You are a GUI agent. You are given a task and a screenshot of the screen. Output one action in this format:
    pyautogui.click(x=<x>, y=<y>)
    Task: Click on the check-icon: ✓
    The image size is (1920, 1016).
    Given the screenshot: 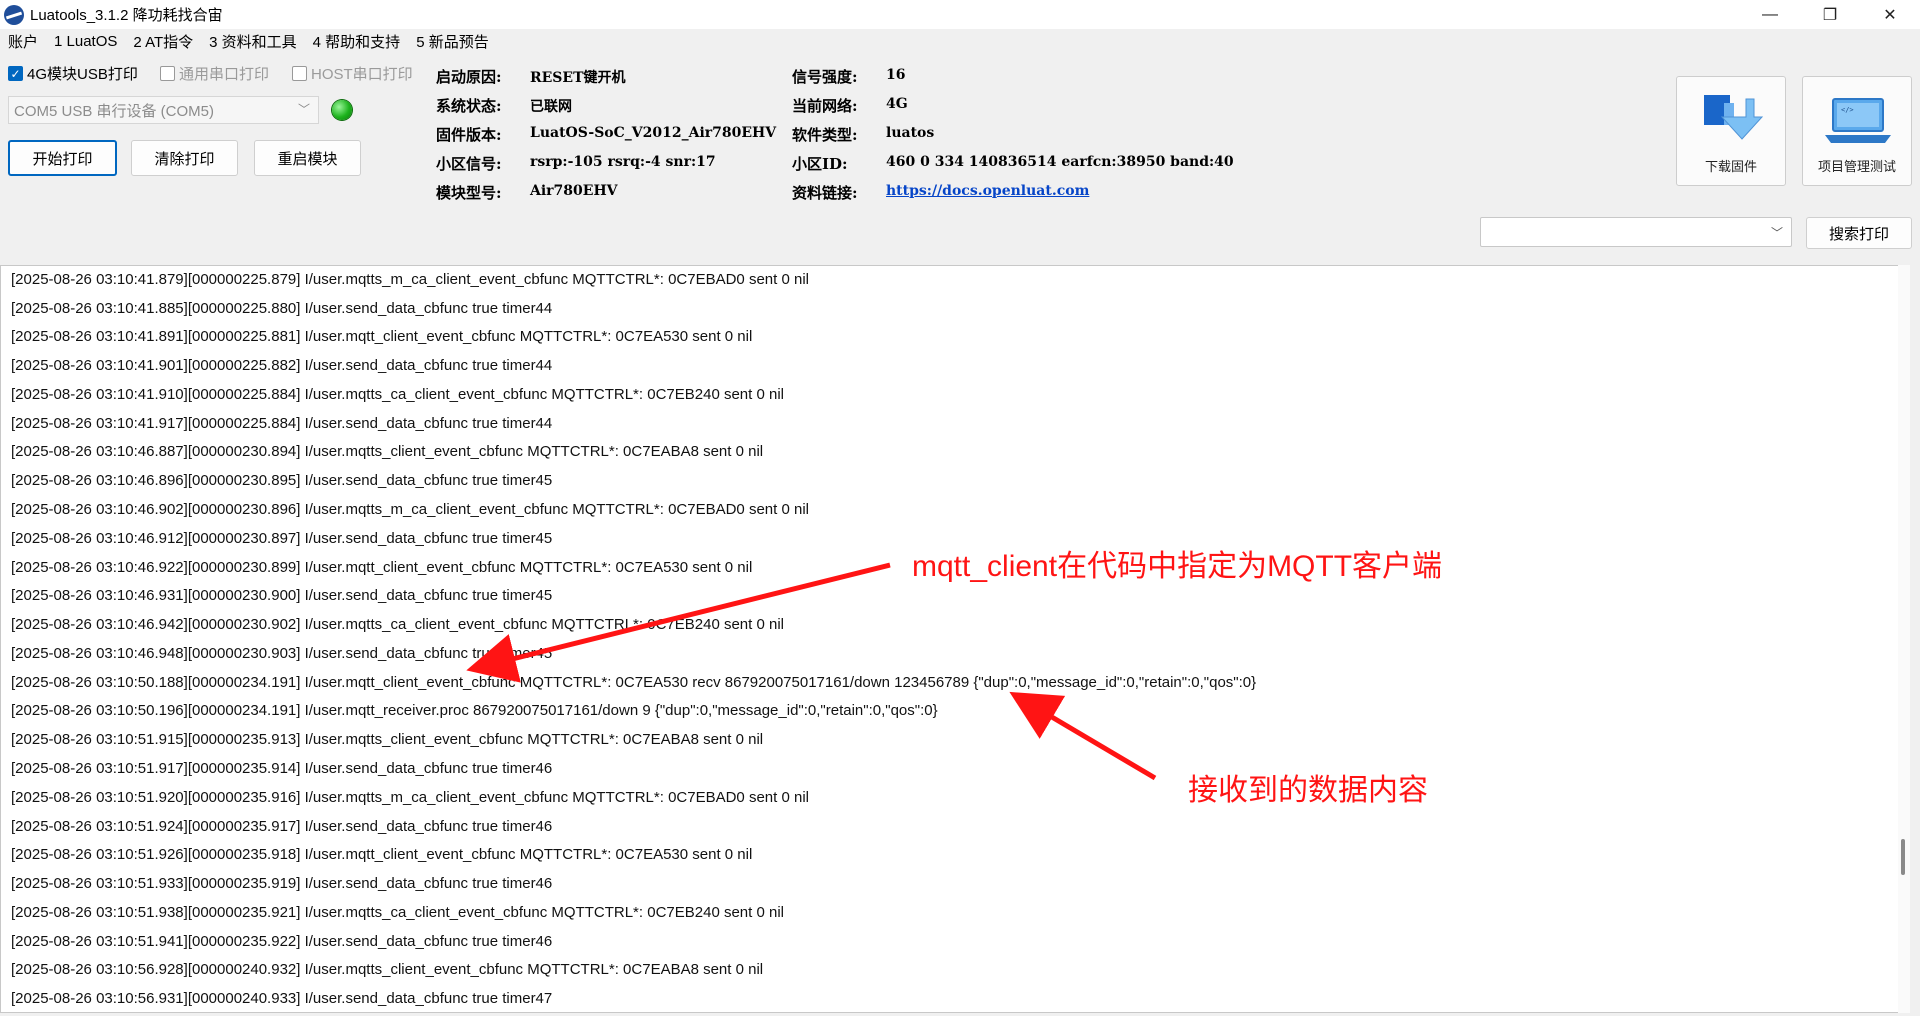 What is the action you would take?
    pyautogui.click(x=15, y=73)
    